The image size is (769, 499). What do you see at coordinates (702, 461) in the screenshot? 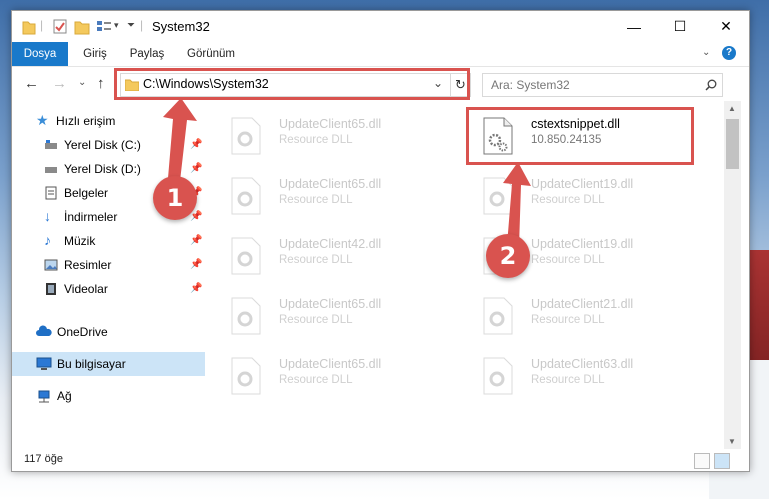
I see `details-view-icon` at bounding box center [702, 461].